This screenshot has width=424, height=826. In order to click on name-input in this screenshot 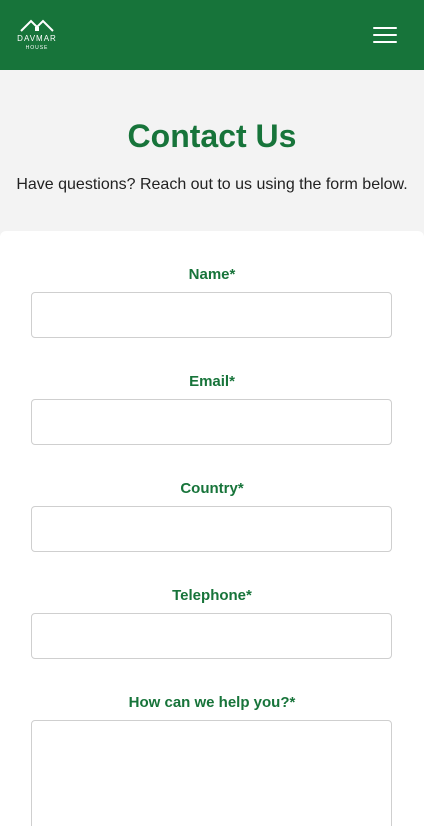, I will do `click(211, 315)`.